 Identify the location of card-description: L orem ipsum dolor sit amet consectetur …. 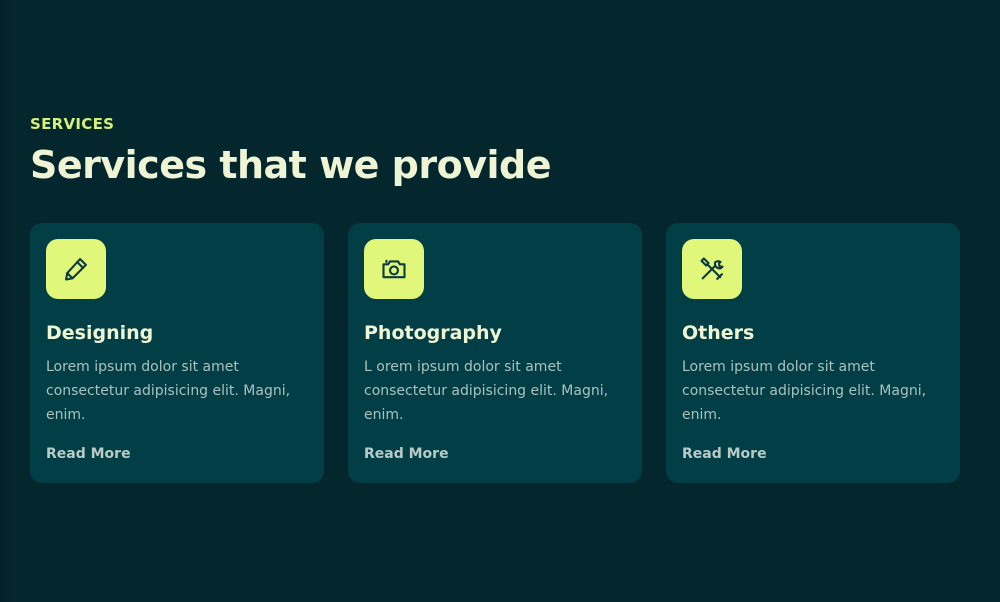
(486, 391).